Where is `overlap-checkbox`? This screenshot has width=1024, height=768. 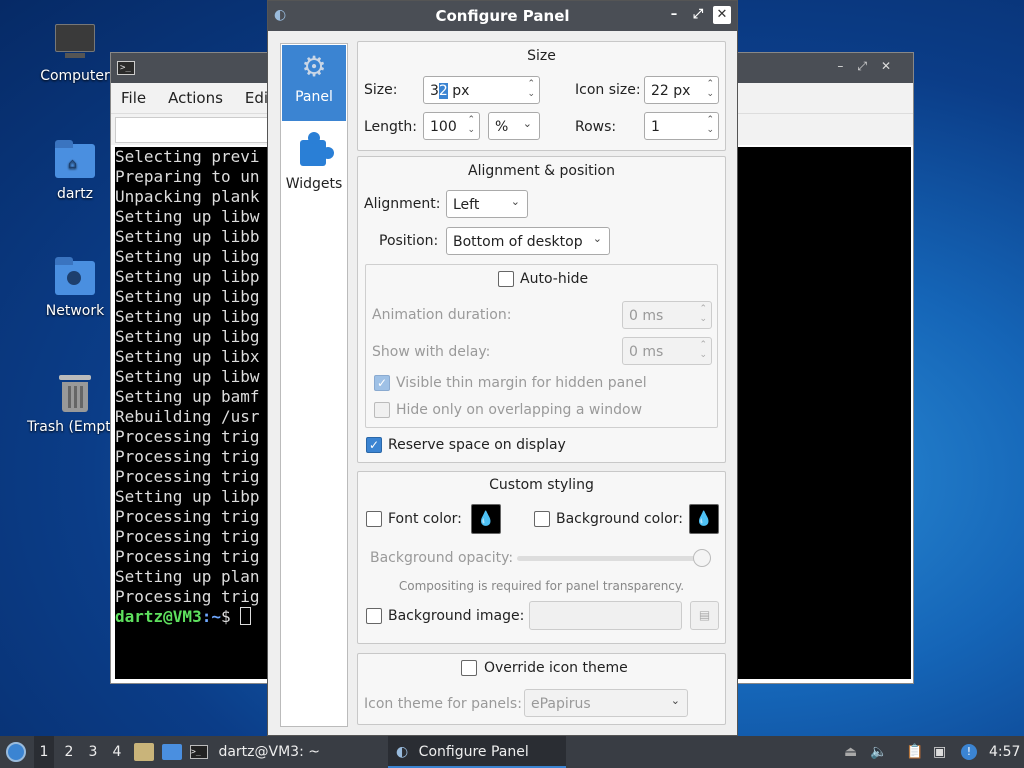 overlap-checkbox is located at coordinates (382, 410).